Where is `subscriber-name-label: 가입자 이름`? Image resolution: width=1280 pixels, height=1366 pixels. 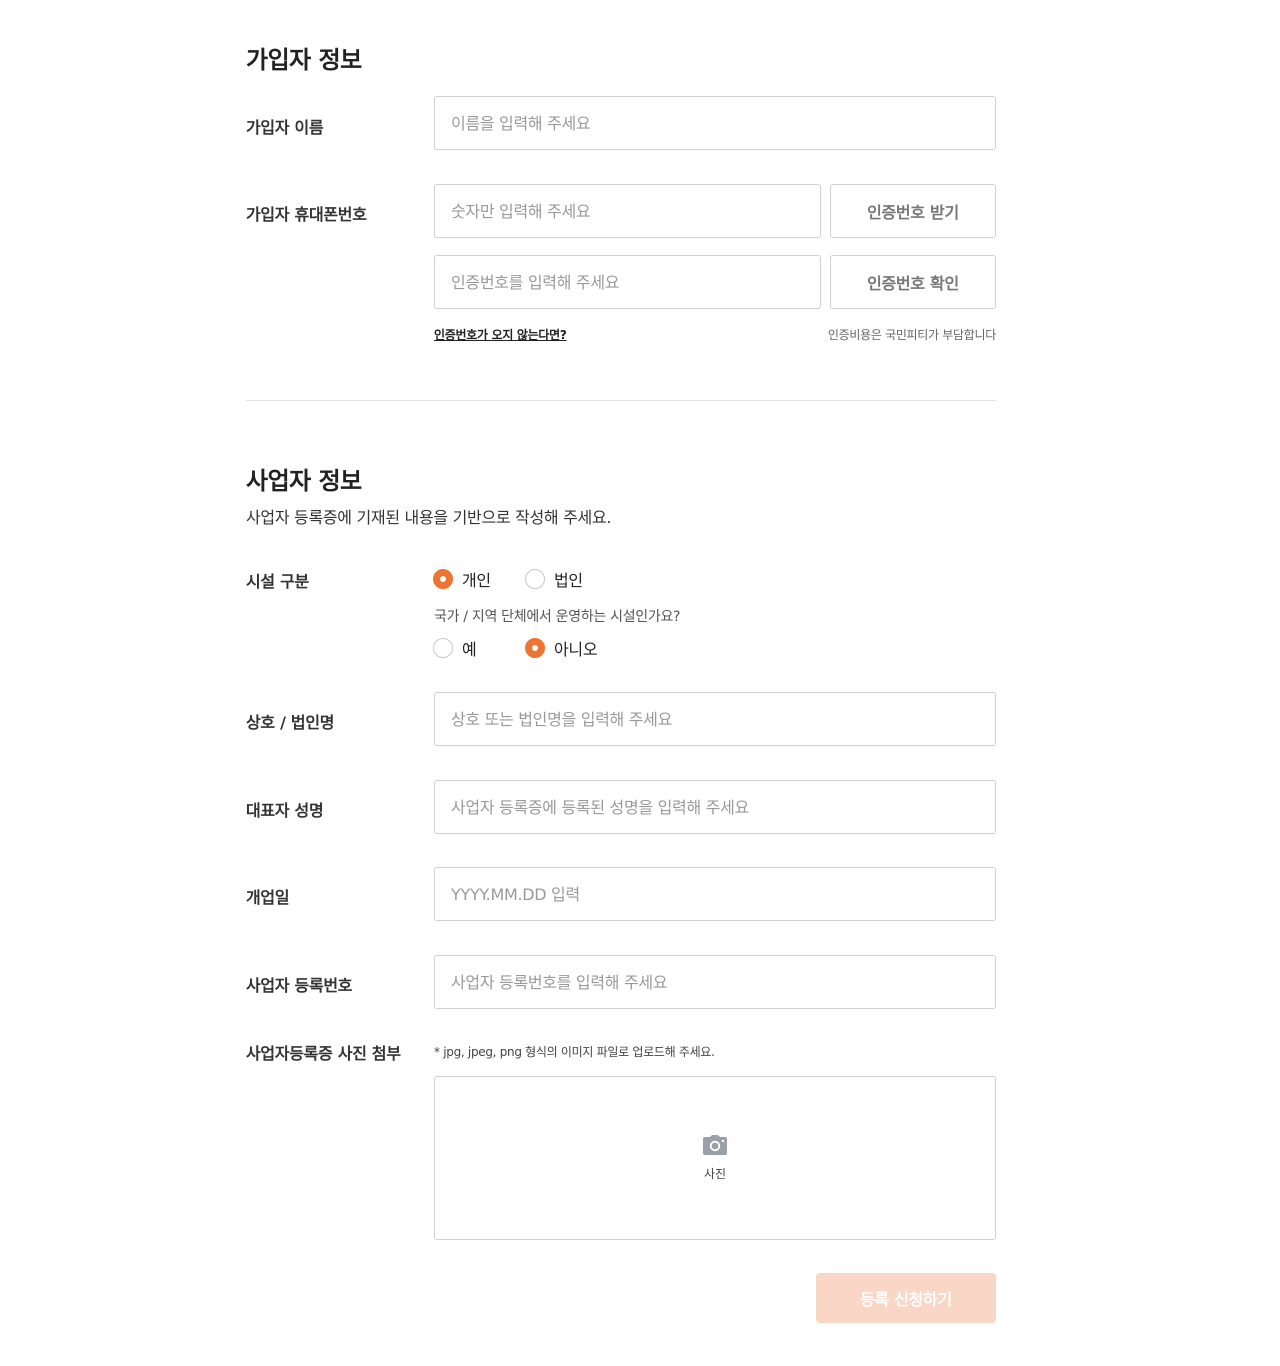 subscriber-name-label: 가입자 이름 is located at coordinates (285, 127).